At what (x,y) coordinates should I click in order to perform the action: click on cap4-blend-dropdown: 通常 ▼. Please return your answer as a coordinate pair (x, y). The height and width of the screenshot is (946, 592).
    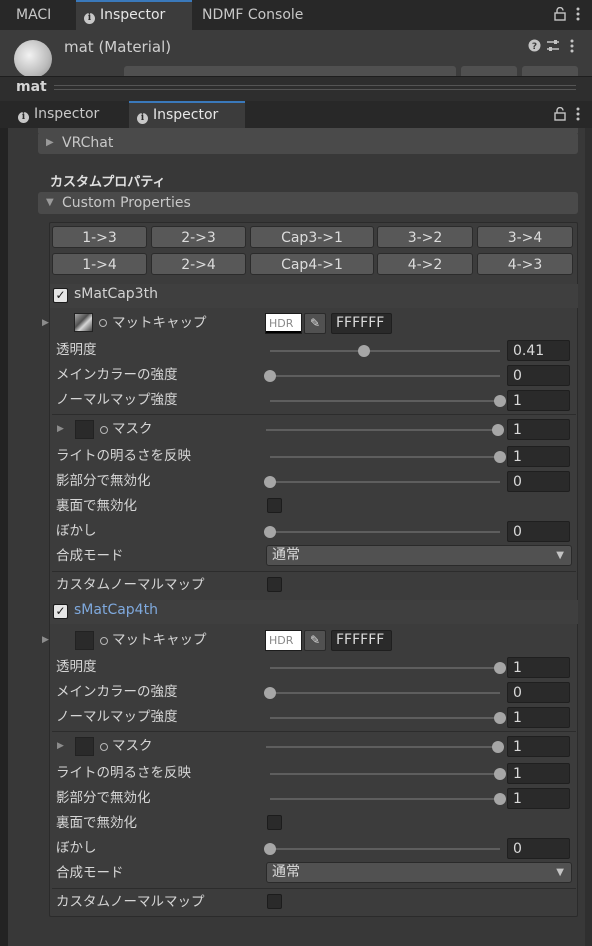
    Looking at the image, I should click on (419, 872).